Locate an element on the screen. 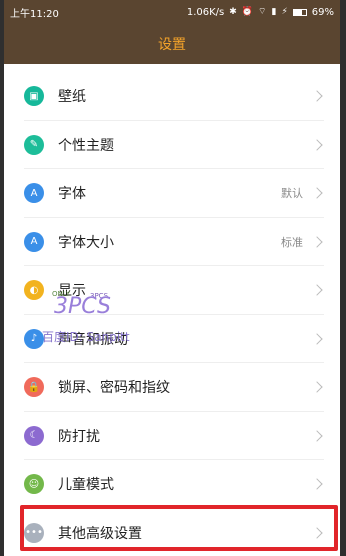 The width and height of the screenshot is (346, 556). settings-item-font: A 字体 默认 is located at coordinates (172, 193).